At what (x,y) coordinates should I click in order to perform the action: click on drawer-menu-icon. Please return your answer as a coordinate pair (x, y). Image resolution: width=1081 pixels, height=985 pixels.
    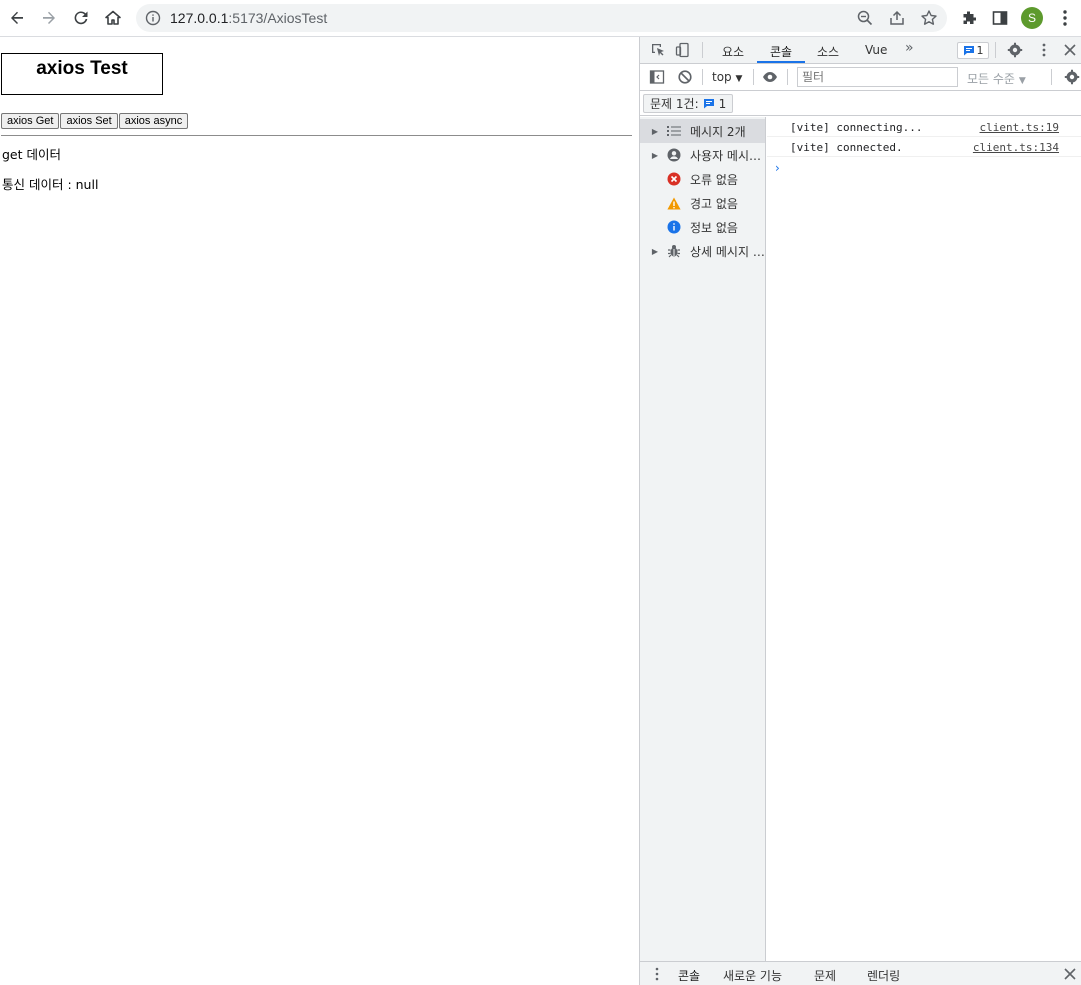
    Looking at the image, I should click on (657, 974).